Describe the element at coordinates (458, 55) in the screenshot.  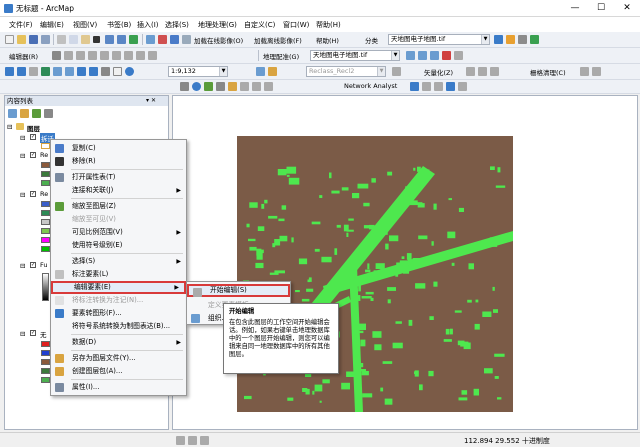
I see `link-table-icon` at that location.